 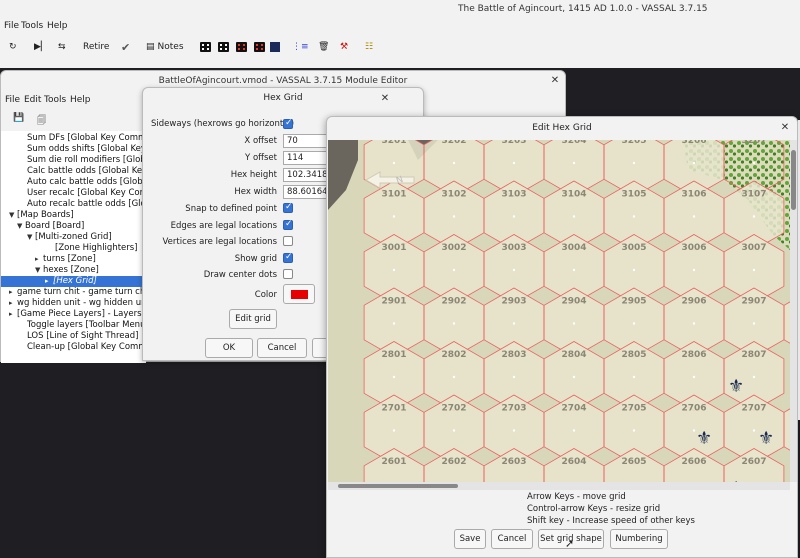 What do you see at coordinates (793, 311) in the screenshot?
I see `map-vertical-scrollbar` at bounding box center [793, 311].